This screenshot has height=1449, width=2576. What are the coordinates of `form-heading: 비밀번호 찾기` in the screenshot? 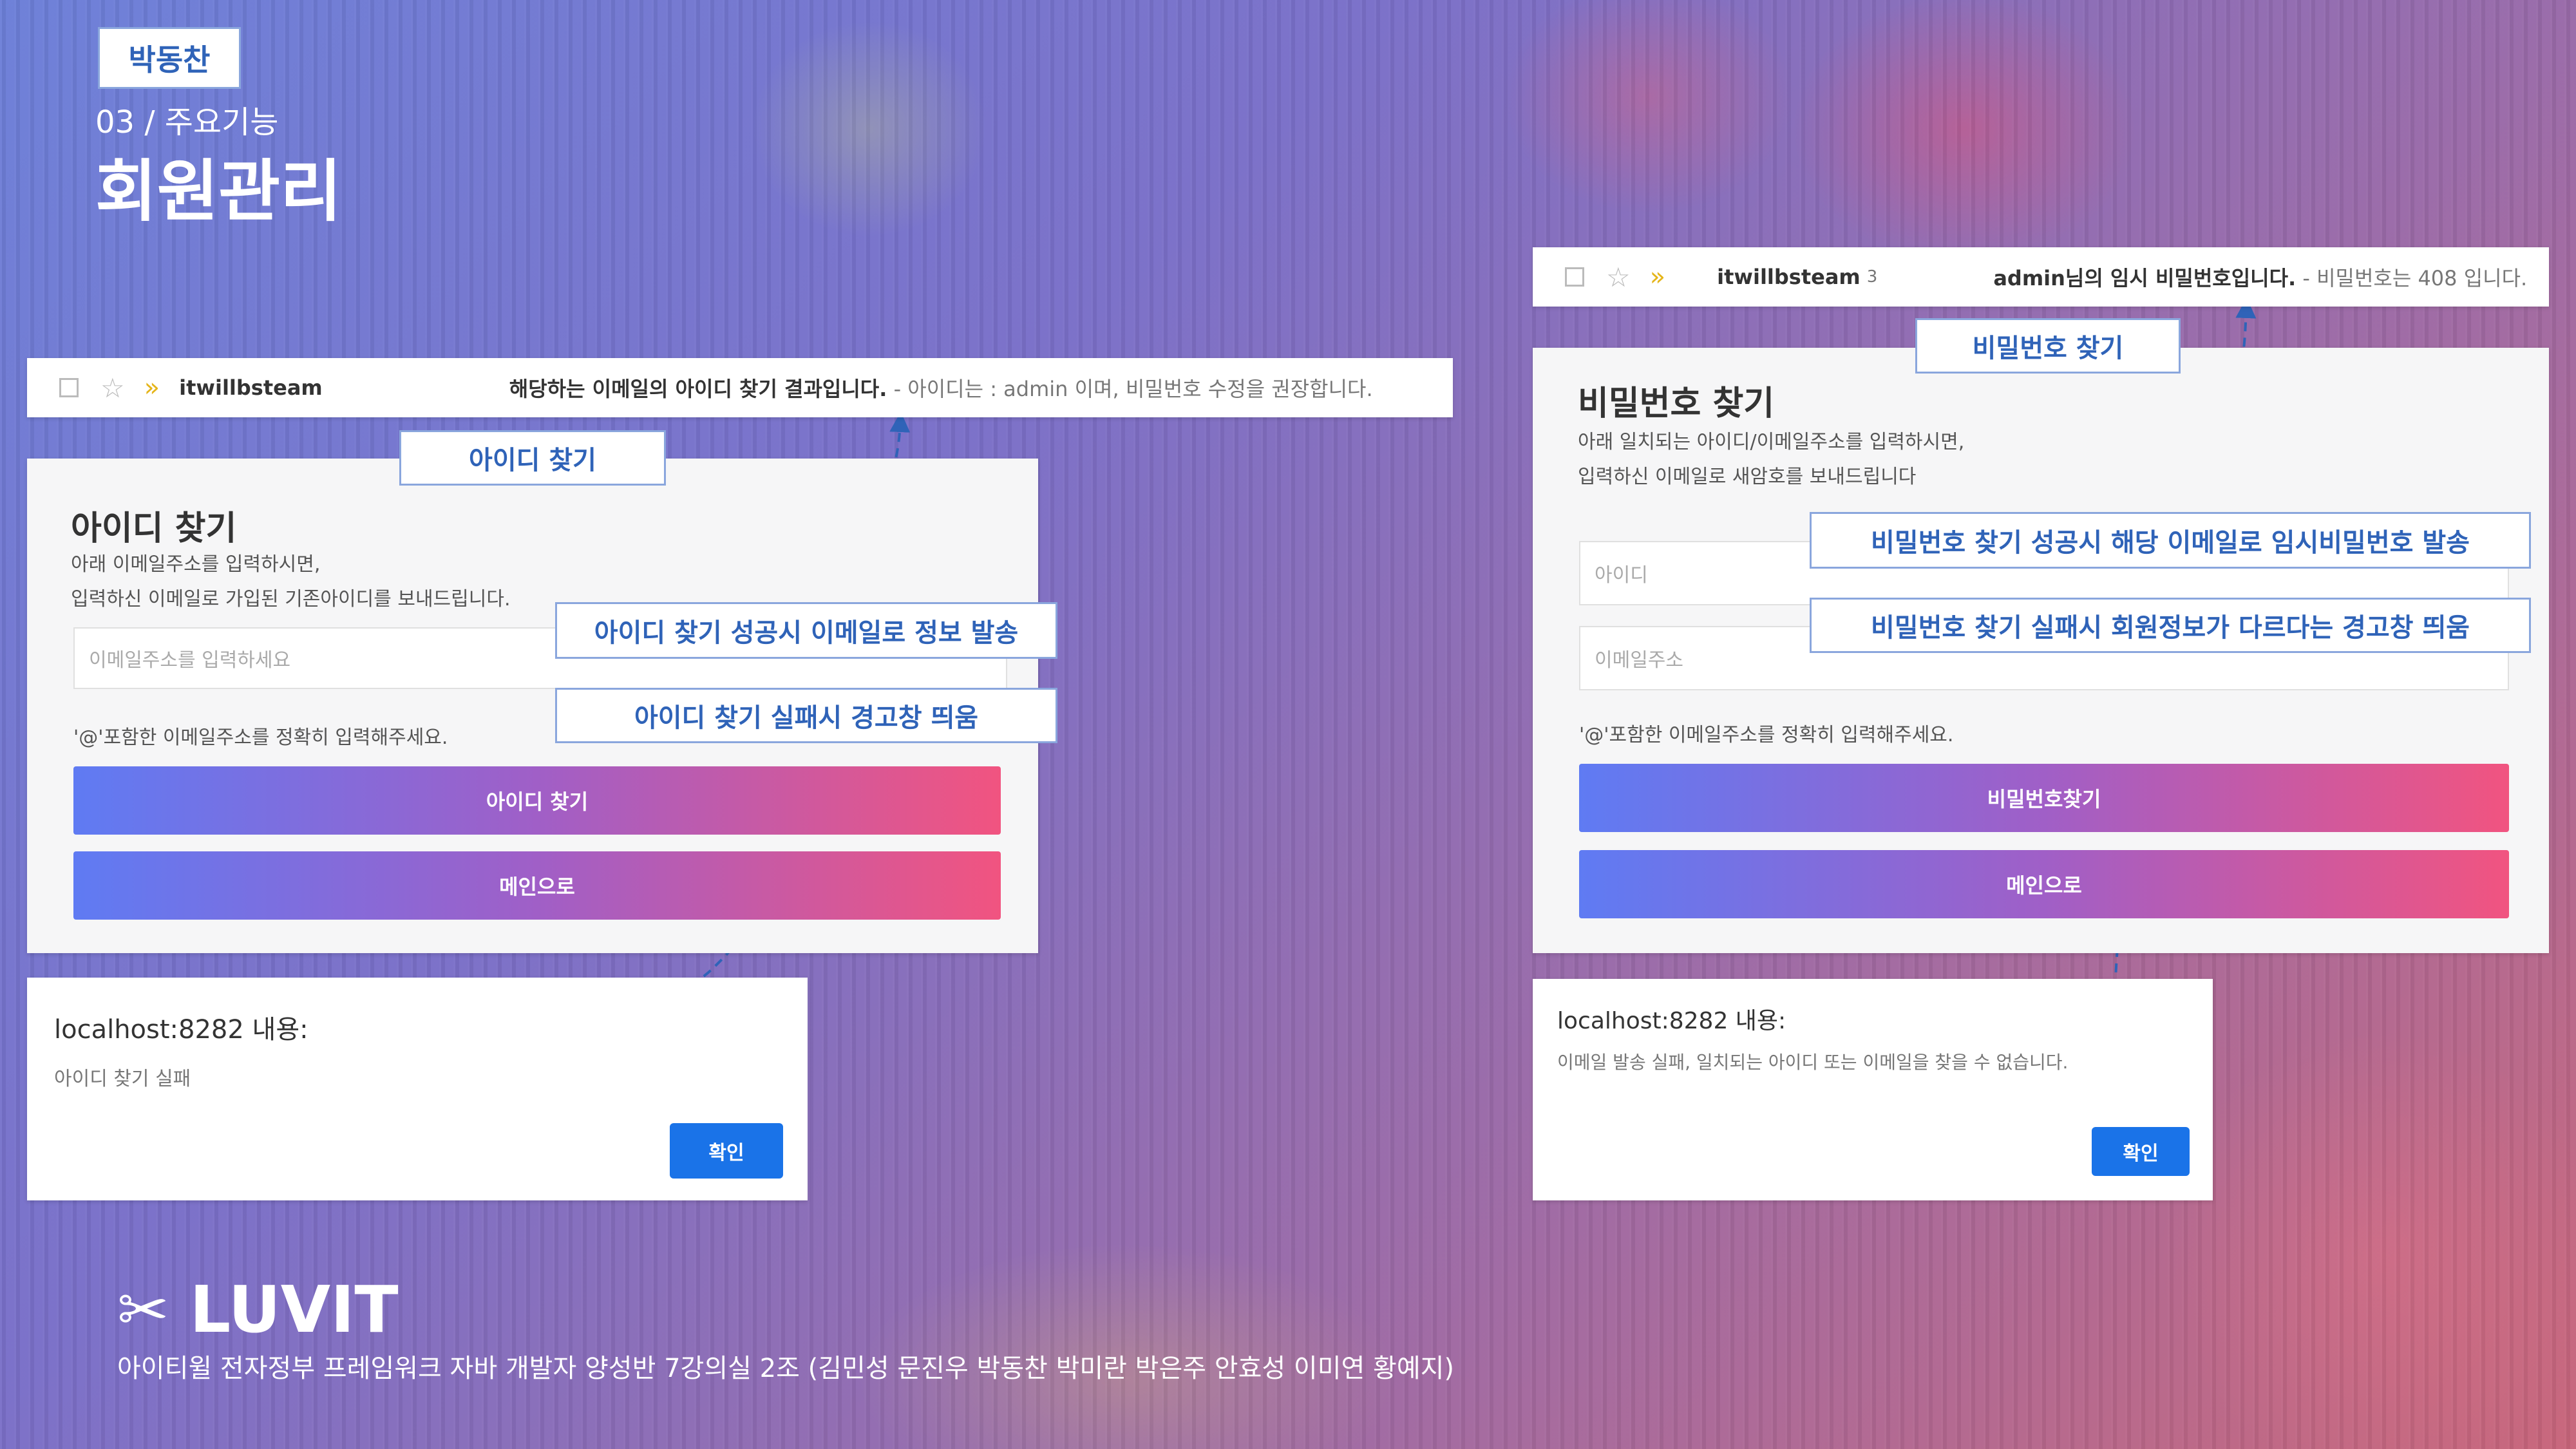 It's located at (1676, 403).